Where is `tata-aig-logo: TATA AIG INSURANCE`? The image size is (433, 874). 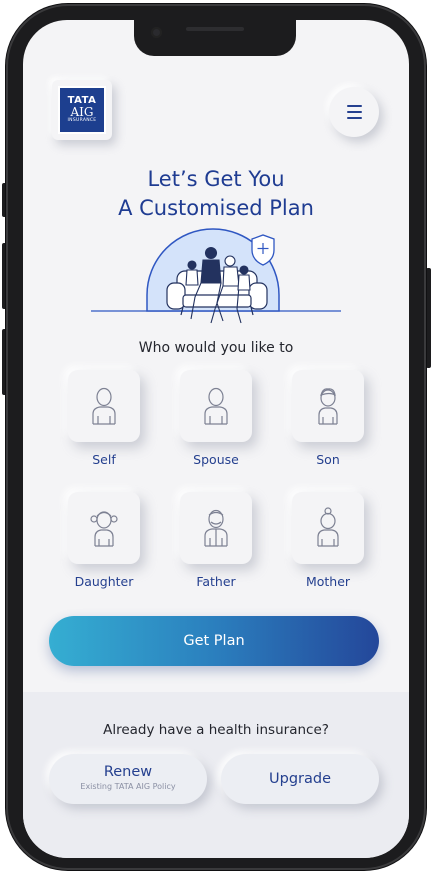 tata-aig-logo: TATA AIG INSURANCE is located at coordinates (82, 110).